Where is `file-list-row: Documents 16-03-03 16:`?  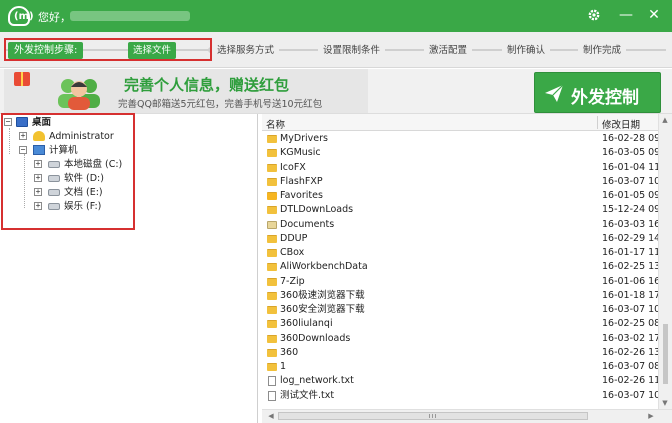
file-list-row: Documents 16-03-03 16: is located at coordinates (460, 225).